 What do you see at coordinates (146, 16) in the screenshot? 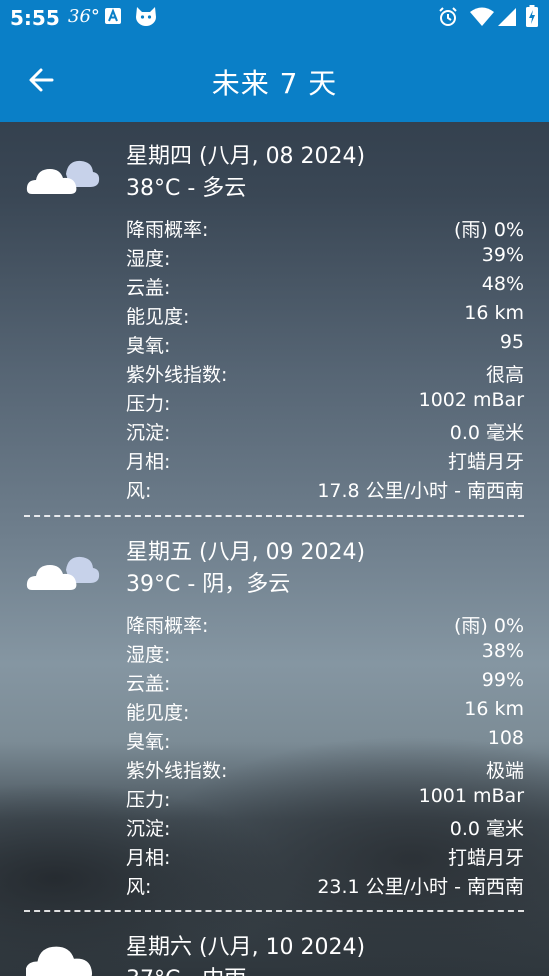
I see `cat-face-icon` at bounding box center [146, 16].